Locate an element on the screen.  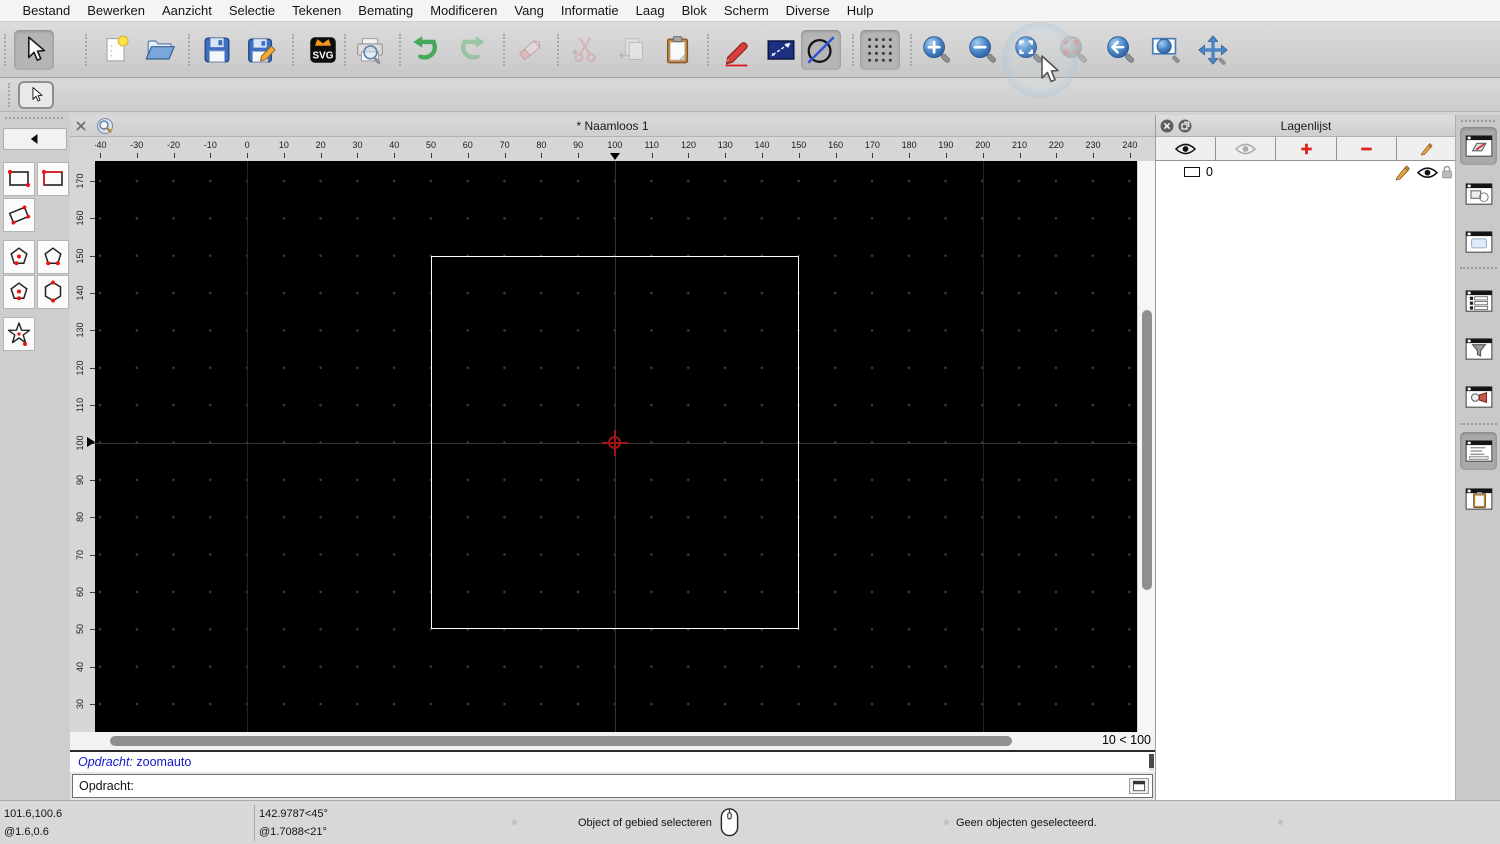
command-window-button is located at coordinates (1139, 786).